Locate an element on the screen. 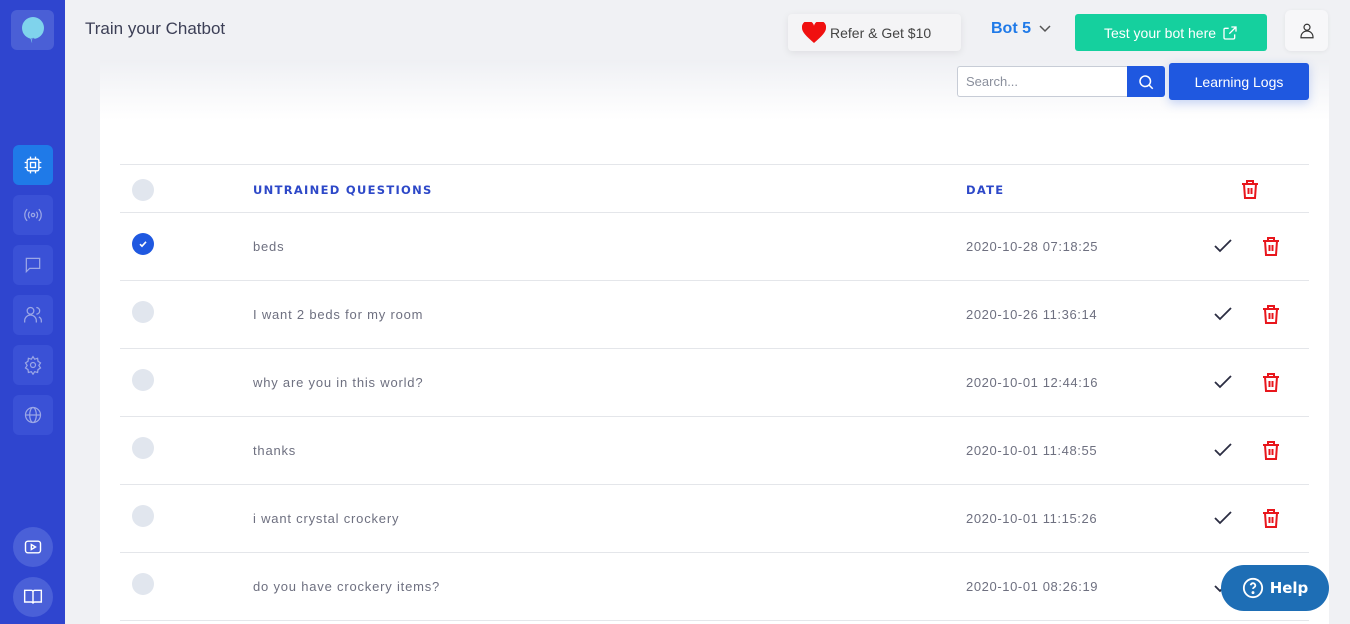  user-icon is located at coordinates (1306, 30).